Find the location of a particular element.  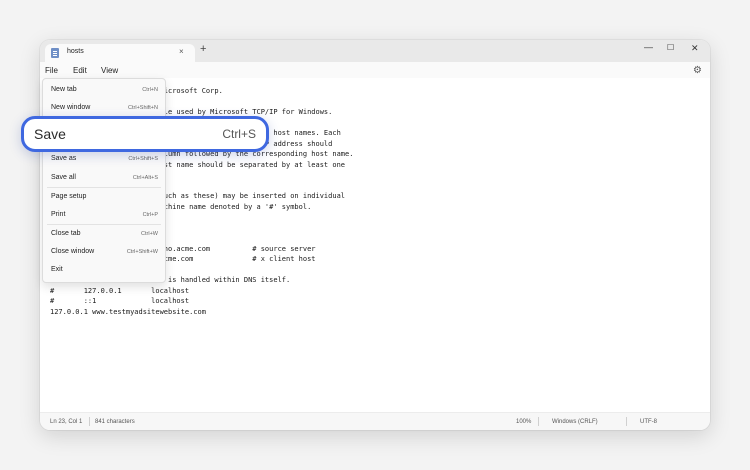

zoom-level: 100% is located at coordinates (523, 422).